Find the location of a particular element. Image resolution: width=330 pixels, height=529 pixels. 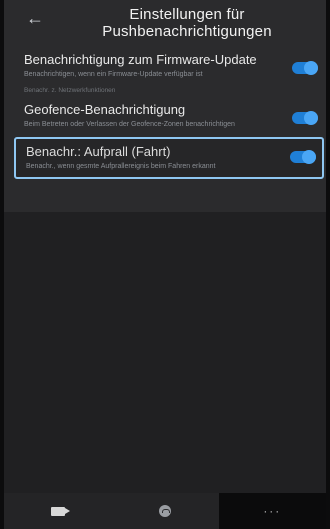

impact-driving-toggle is located at coordinates (303, 157).